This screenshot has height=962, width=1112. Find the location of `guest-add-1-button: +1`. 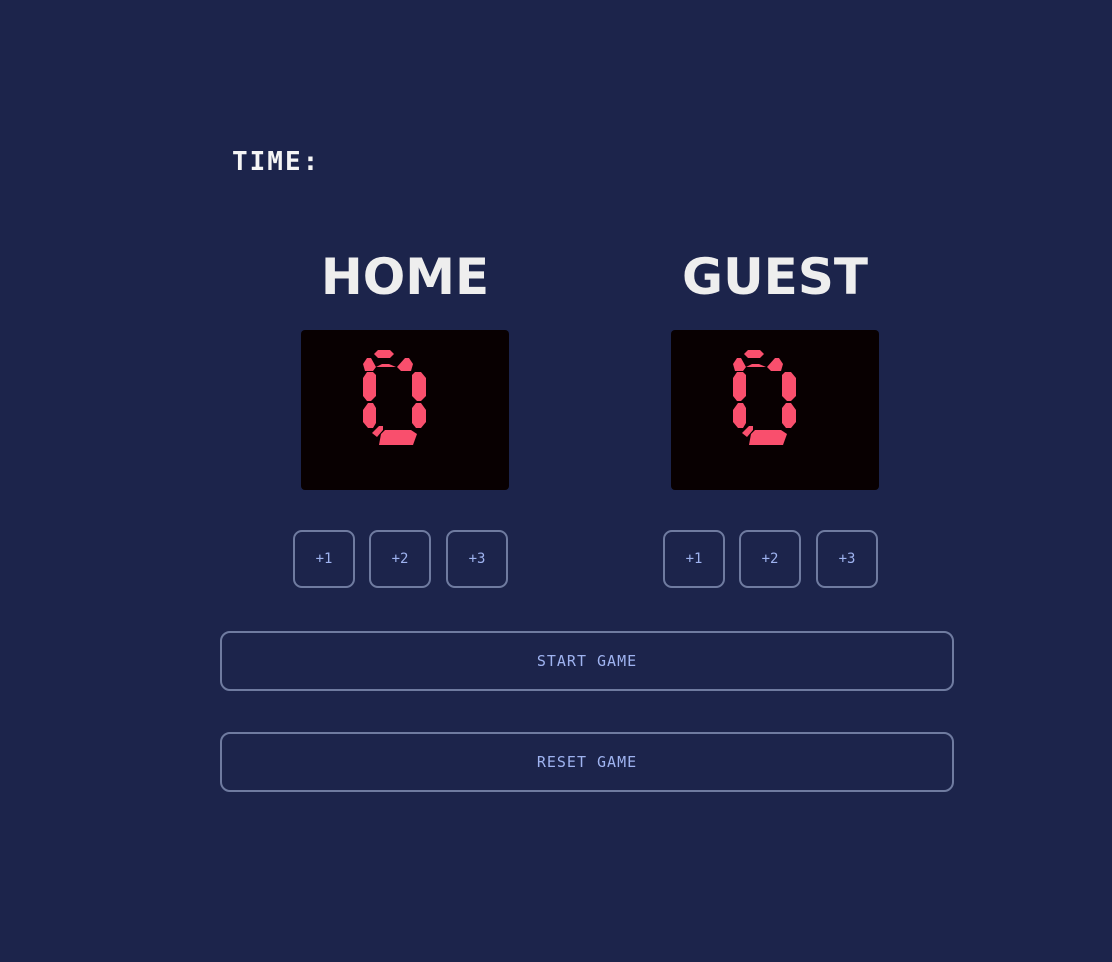

guest-add-1-button: +1 is located at coordinates (694, 559).